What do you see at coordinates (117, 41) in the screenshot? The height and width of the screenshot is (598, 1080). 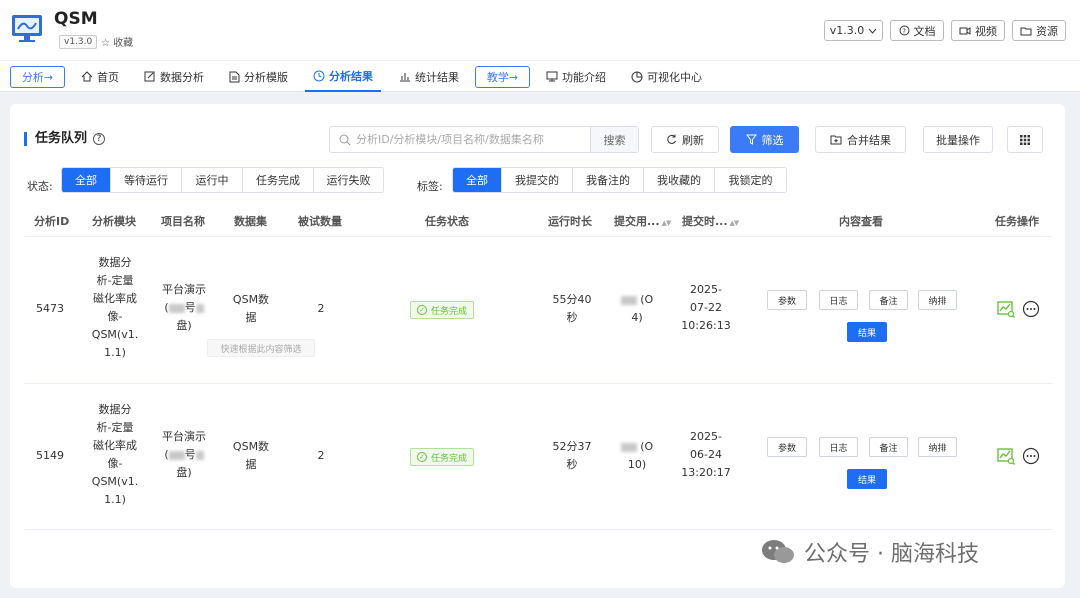 I see `favorite-link: ☆ 收藏` at bounding box center [117, 41].